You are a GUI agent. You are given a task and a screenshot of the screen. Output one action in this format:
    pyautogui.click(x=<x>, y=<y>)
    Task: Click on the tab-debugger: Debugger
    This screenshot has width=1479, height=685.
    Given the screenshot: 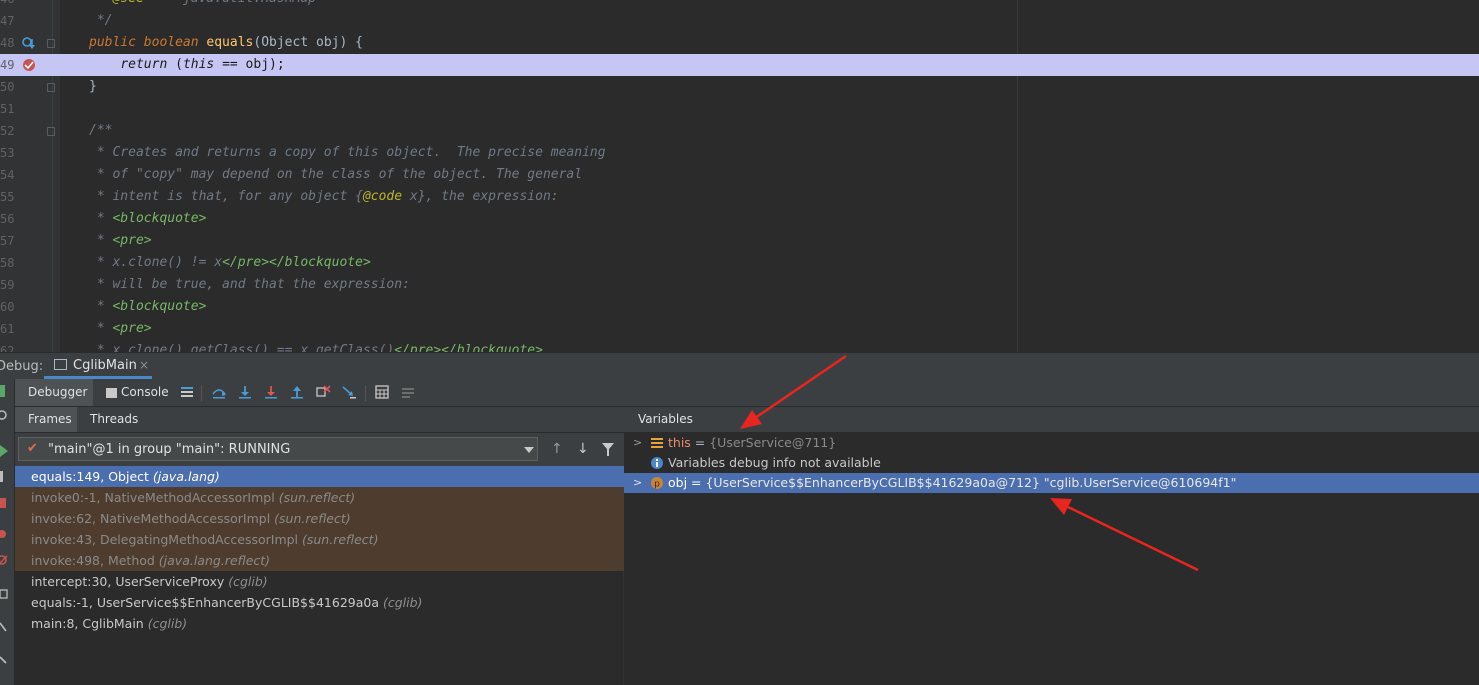 What is the action you would take?
    pyautogui.click(x=54, y=392)
    